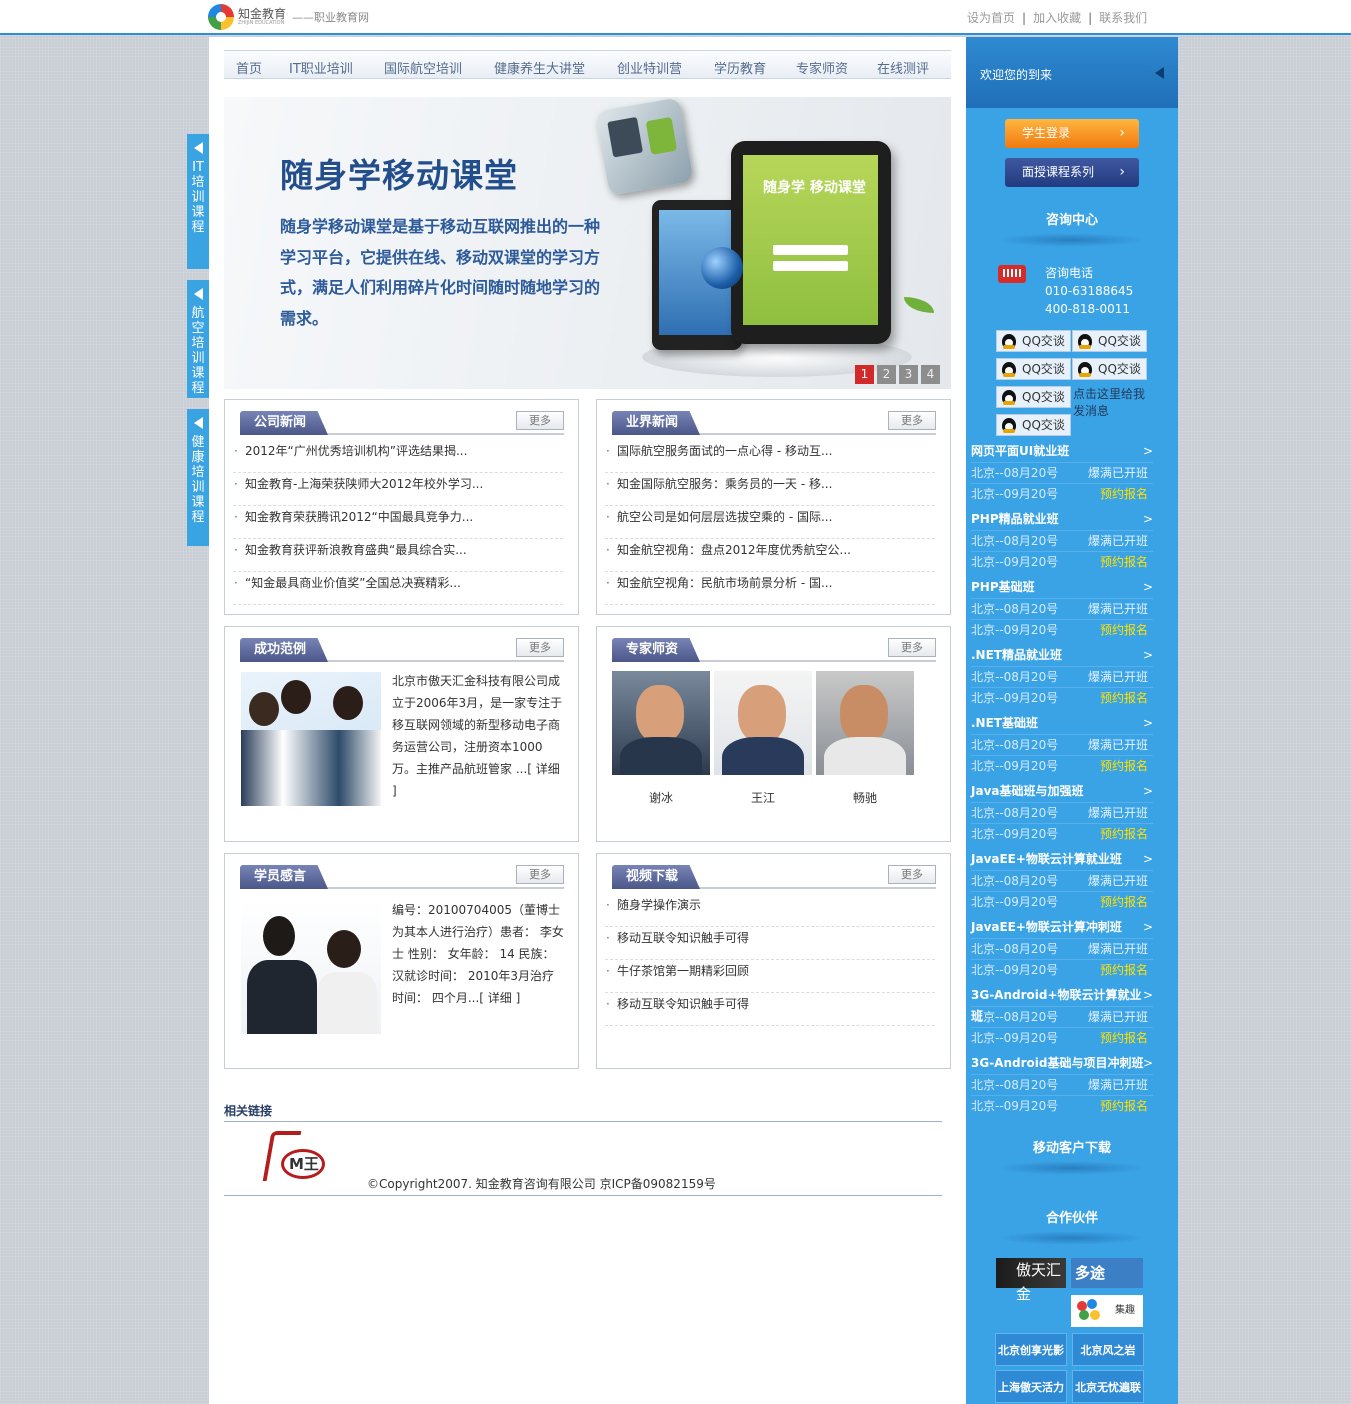 The image size is (1351, 1404). What do you see at coordinates (763, 738) in the screenshot?
I see `expert-card: 王江` at bounding box center [763, 738].